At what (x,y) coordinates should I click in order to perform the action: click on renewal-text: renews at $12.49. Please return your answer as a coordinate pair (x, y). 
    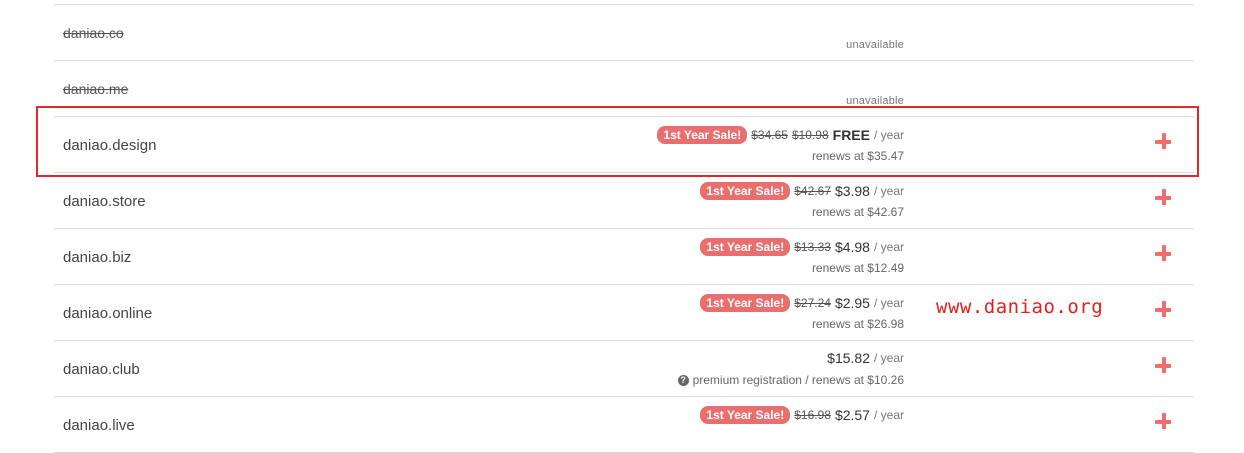
    Looking at the image, I should click on (857, 268).